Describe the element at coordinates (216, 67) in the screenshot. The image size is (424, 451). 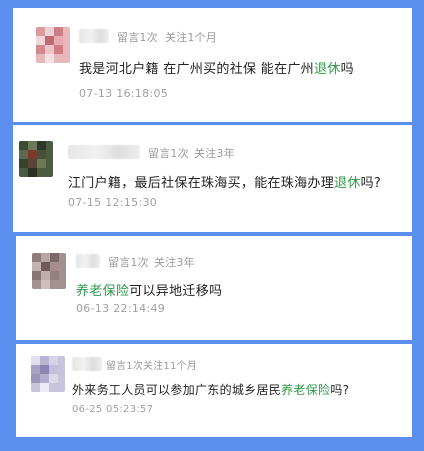
I see `question-text: 我是河北户籍 在广州买的社保 能在广州退休吗` at that location.